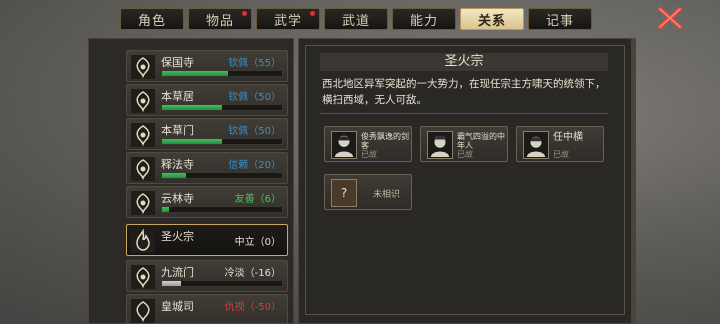 The width and height of the screenshot is (720, 324). What do you see at coordinates (143, 241) in the screenshot?
I see `flame-emblem-icon` at bounding box center [143, 241].